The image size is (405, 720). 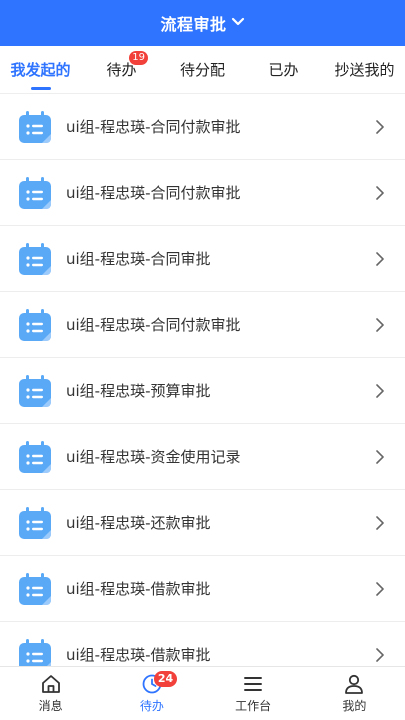 I want to click on header-bar: 流程审批, so click(x=202, y=23).